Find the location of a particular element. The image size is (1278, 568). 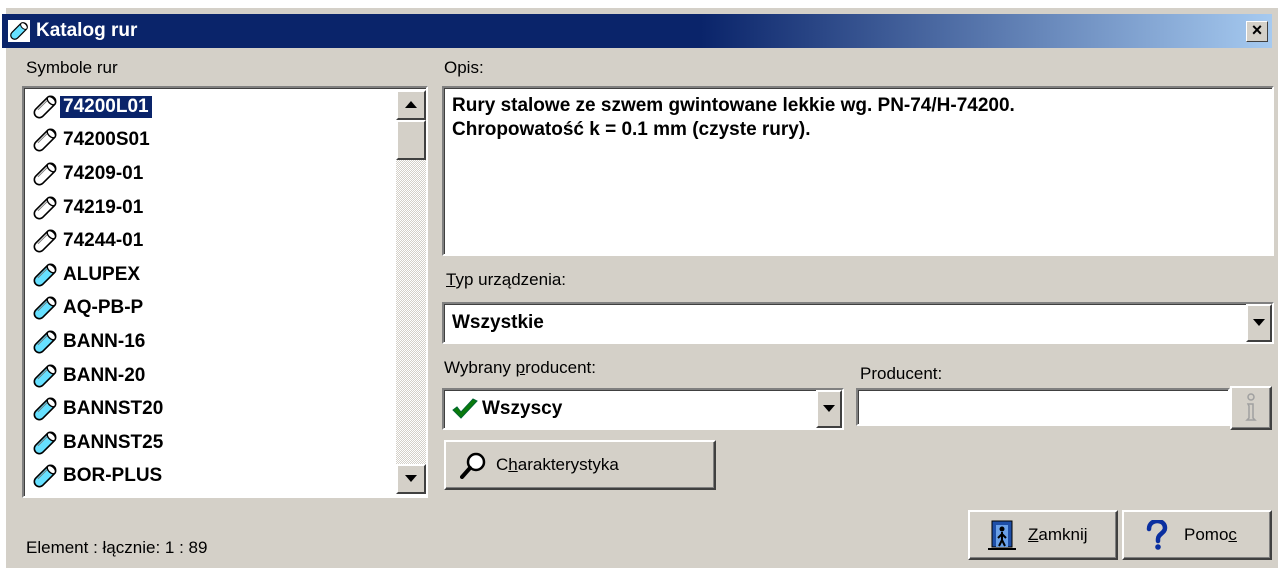

list-item: BANN-20 is located at coordinates (212, 376).